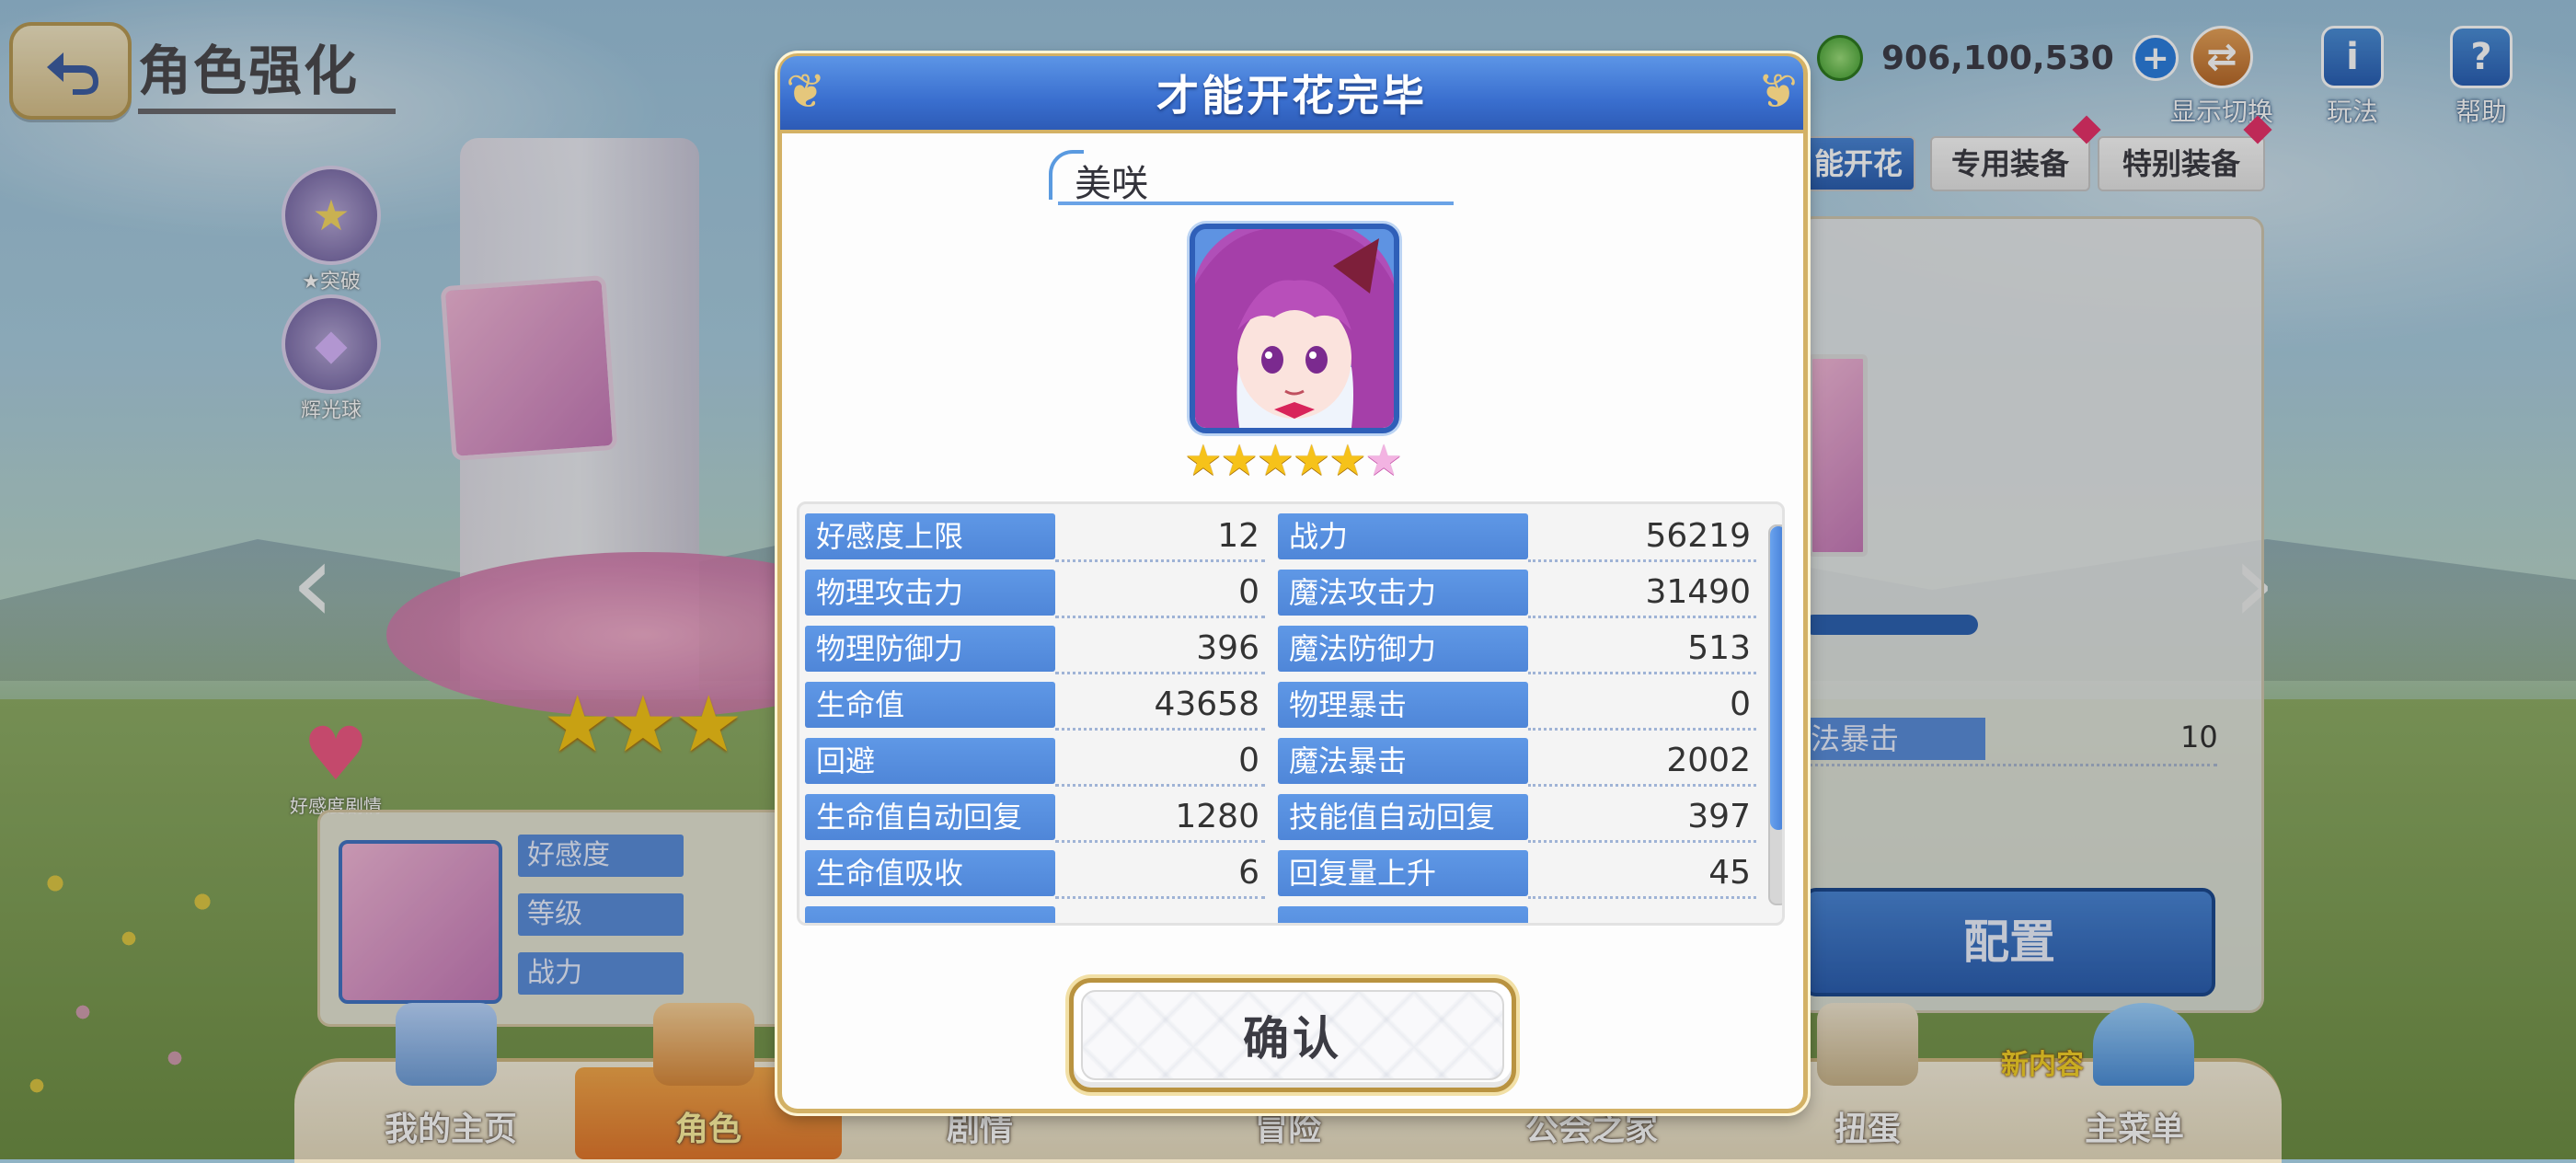 The height and width of the screenshot is (1163, 2576). I want to click on stat-row: 魔法防御力 513, so click(1517, 651).